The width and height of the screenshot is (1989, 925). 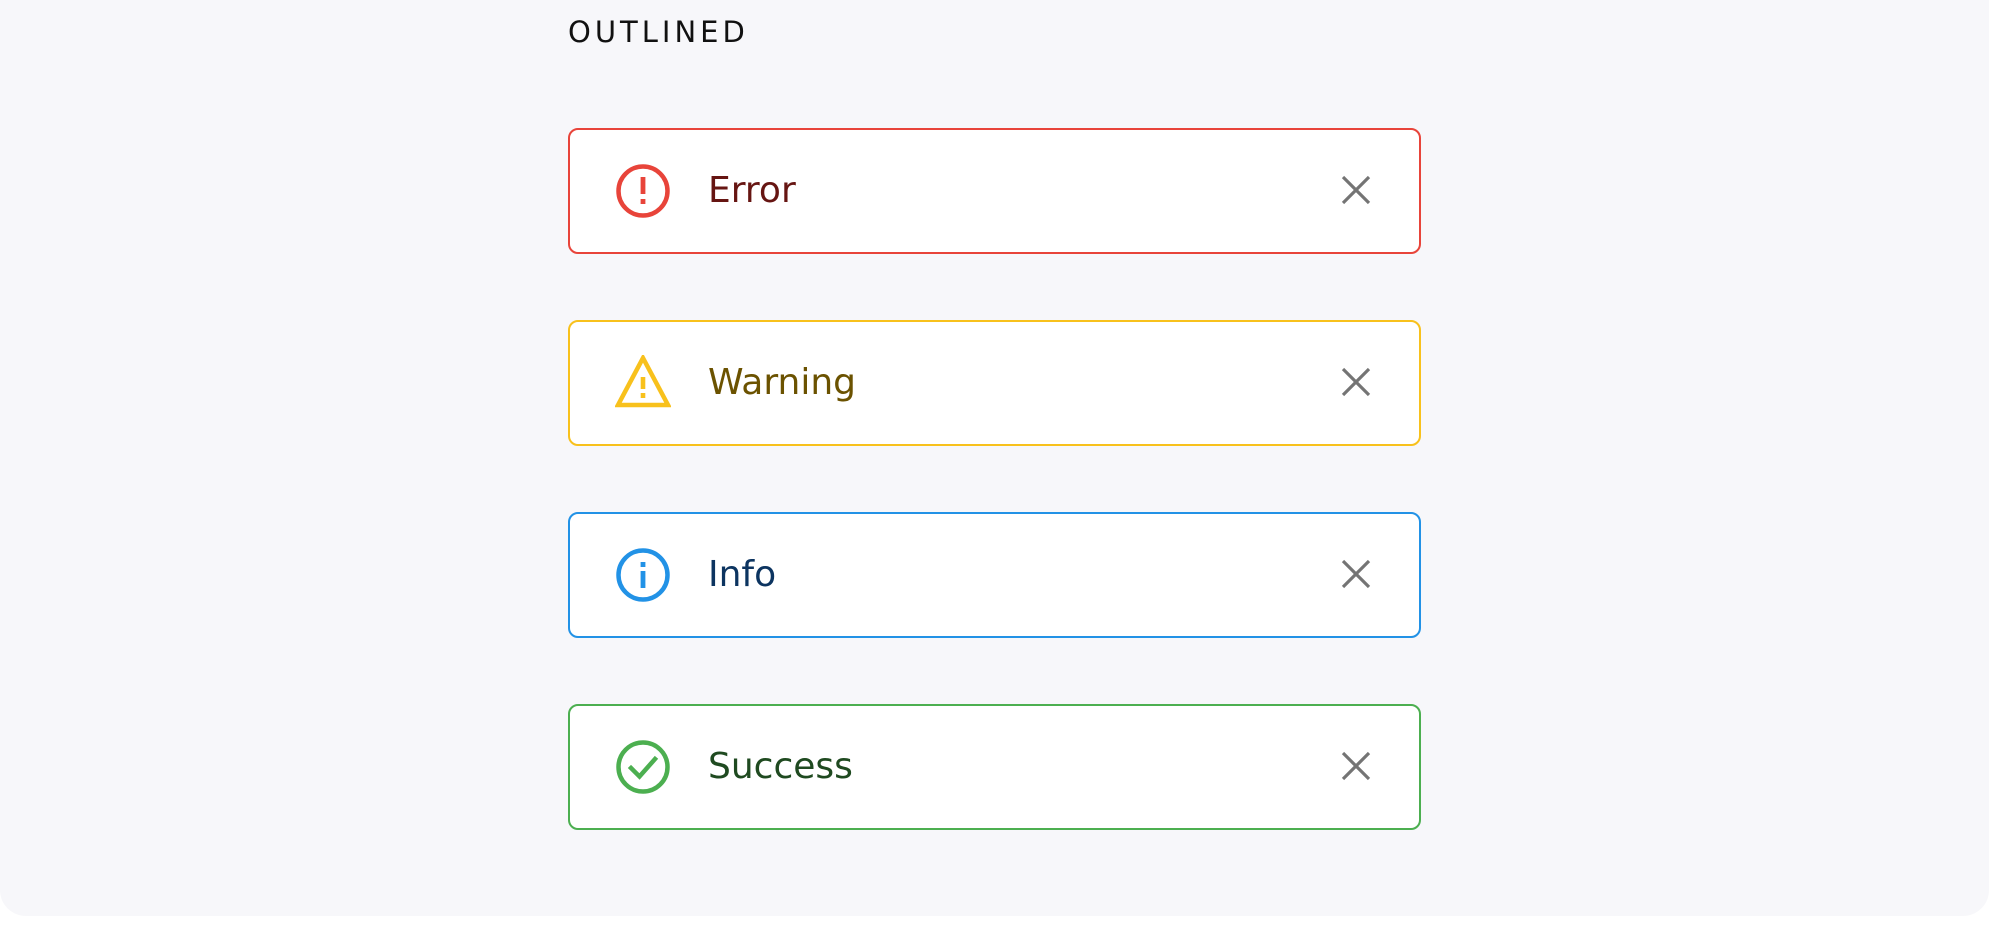 What do you see at coordinates (643, 767) in the screenshot?
I see `check-circle-icon` at bounding box center [643, 767].